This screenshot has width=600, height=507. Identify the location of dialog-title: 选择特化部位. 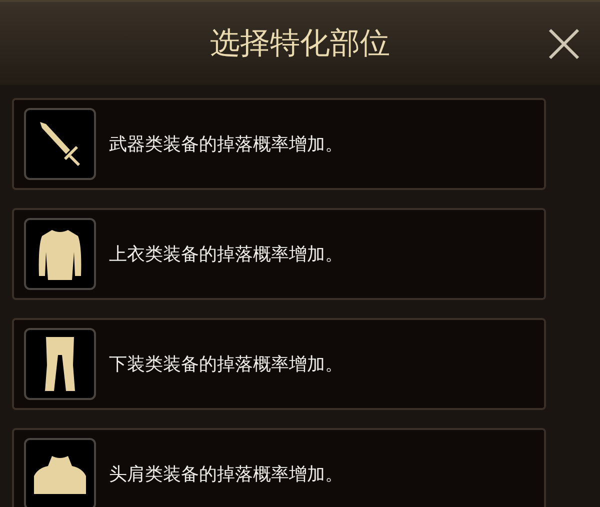
(300, 44).